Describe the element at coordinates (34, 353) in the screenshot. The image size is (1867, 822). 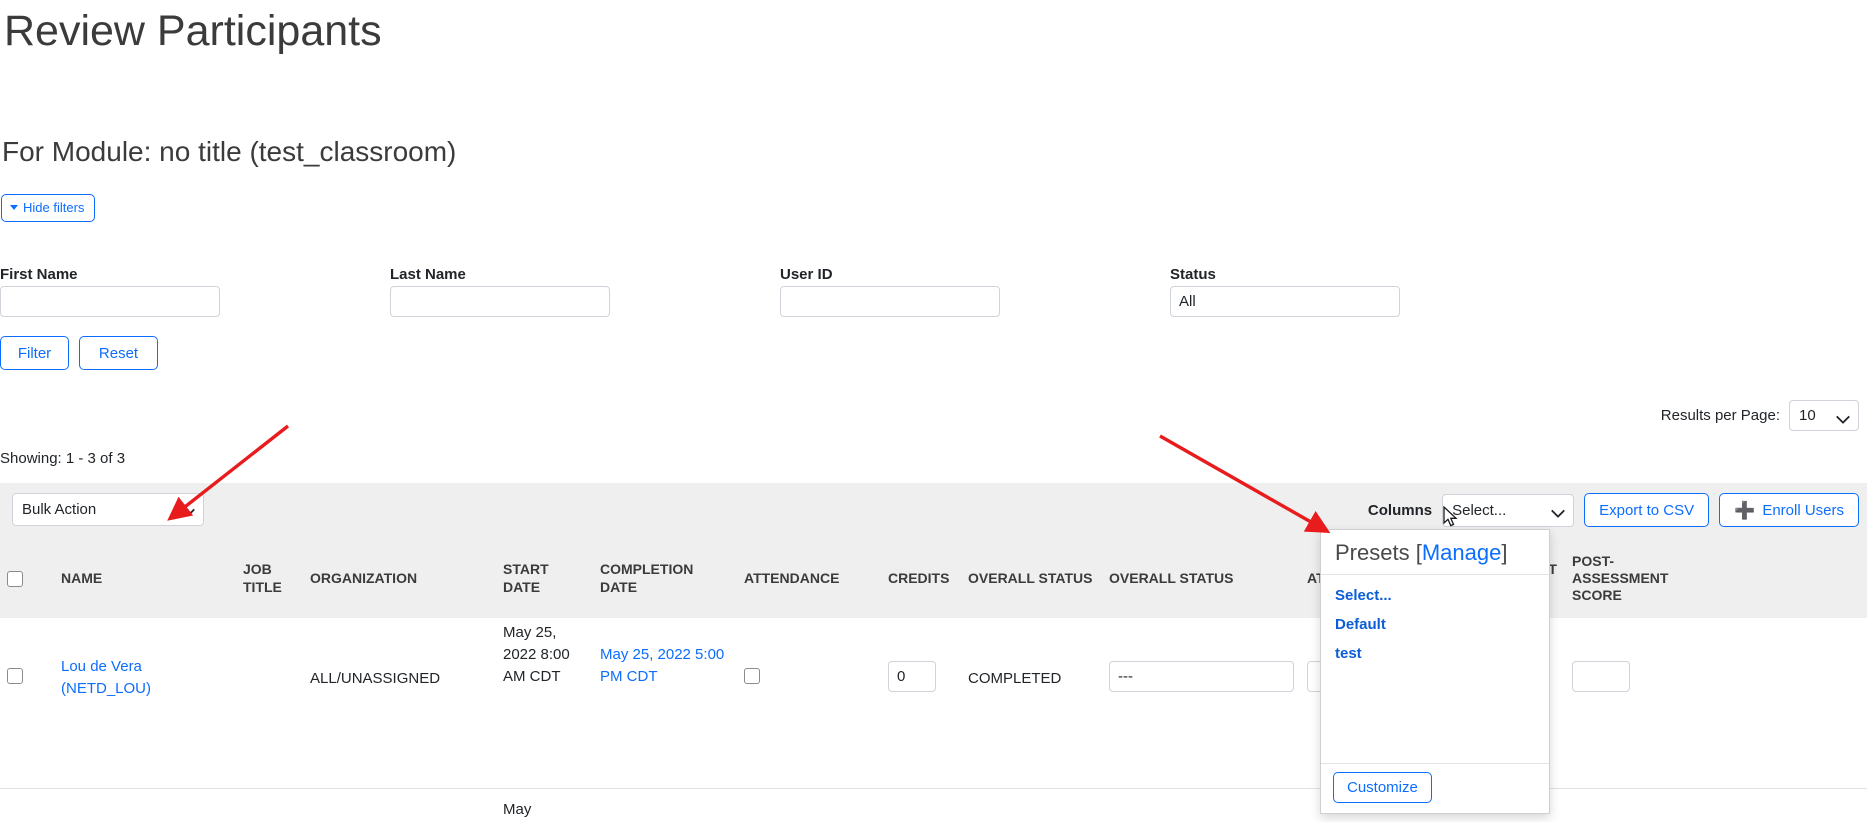
I see `filter-button: Filter` at that location.